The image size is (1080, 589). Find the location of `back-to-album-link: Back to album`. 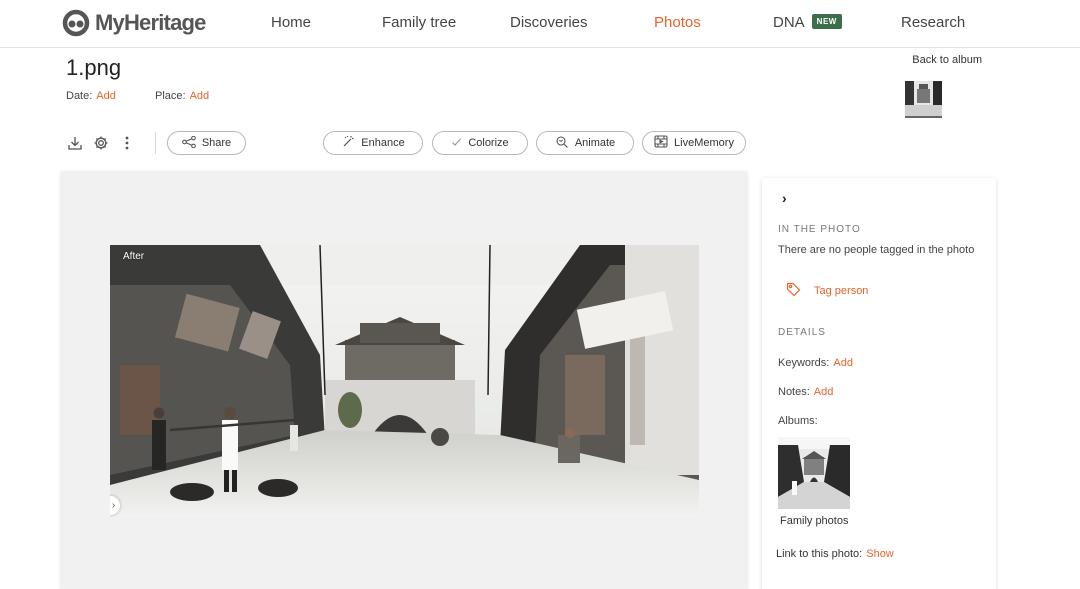

back-to-album-link: Back to album is located at coordinates (947, 60).